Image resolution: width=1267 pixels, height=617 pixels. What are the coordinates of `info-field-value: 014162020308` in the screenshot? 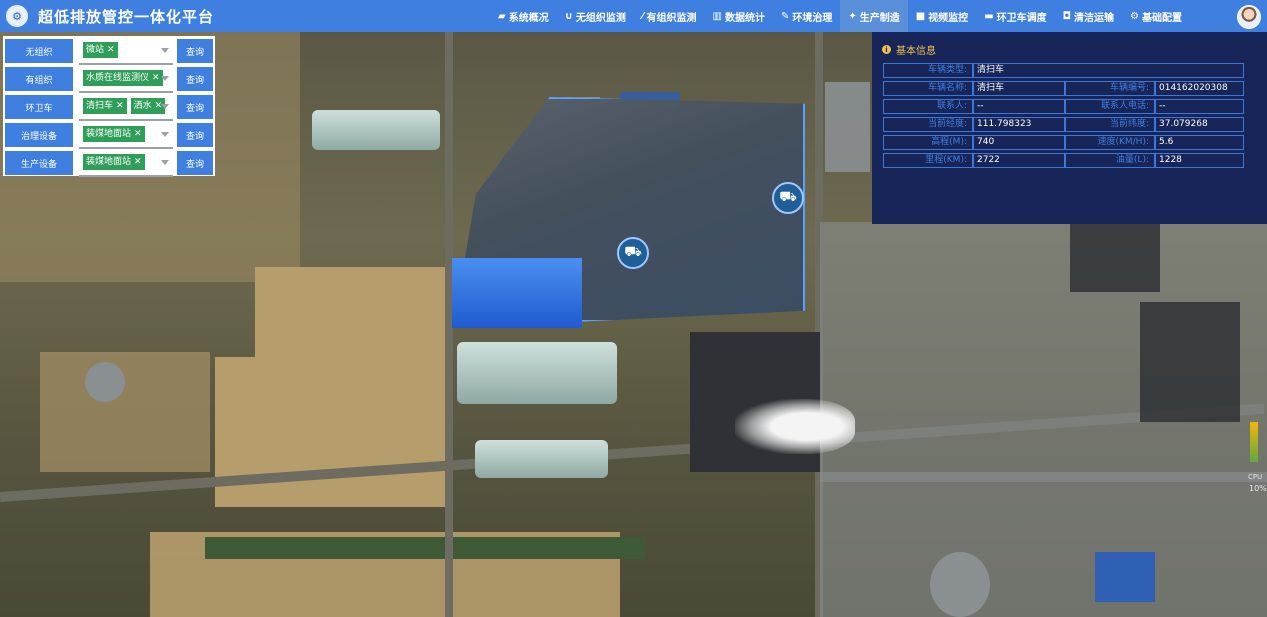 It's located at (1199, 88).